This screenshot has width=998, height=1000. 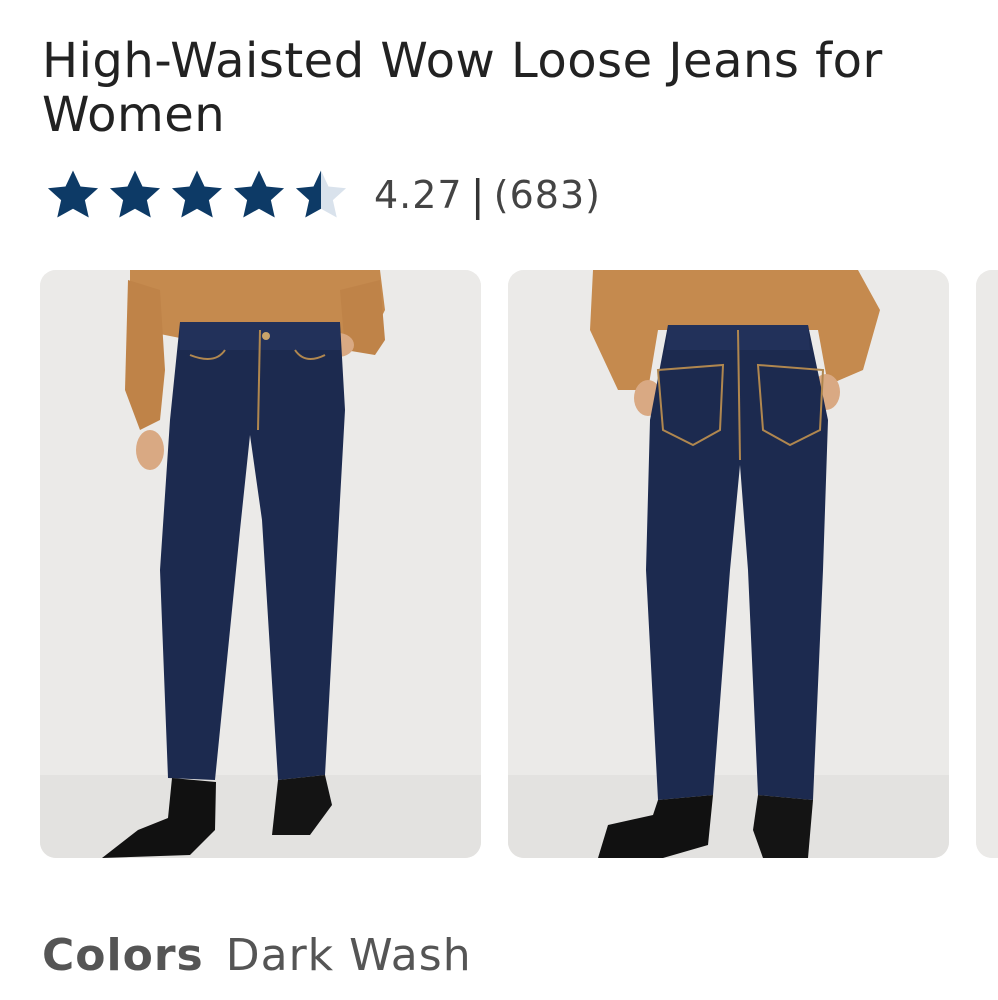 I want to click on product-title: High-Waisted Wow Loose Jeans for Women, so click(x=520, y=88).